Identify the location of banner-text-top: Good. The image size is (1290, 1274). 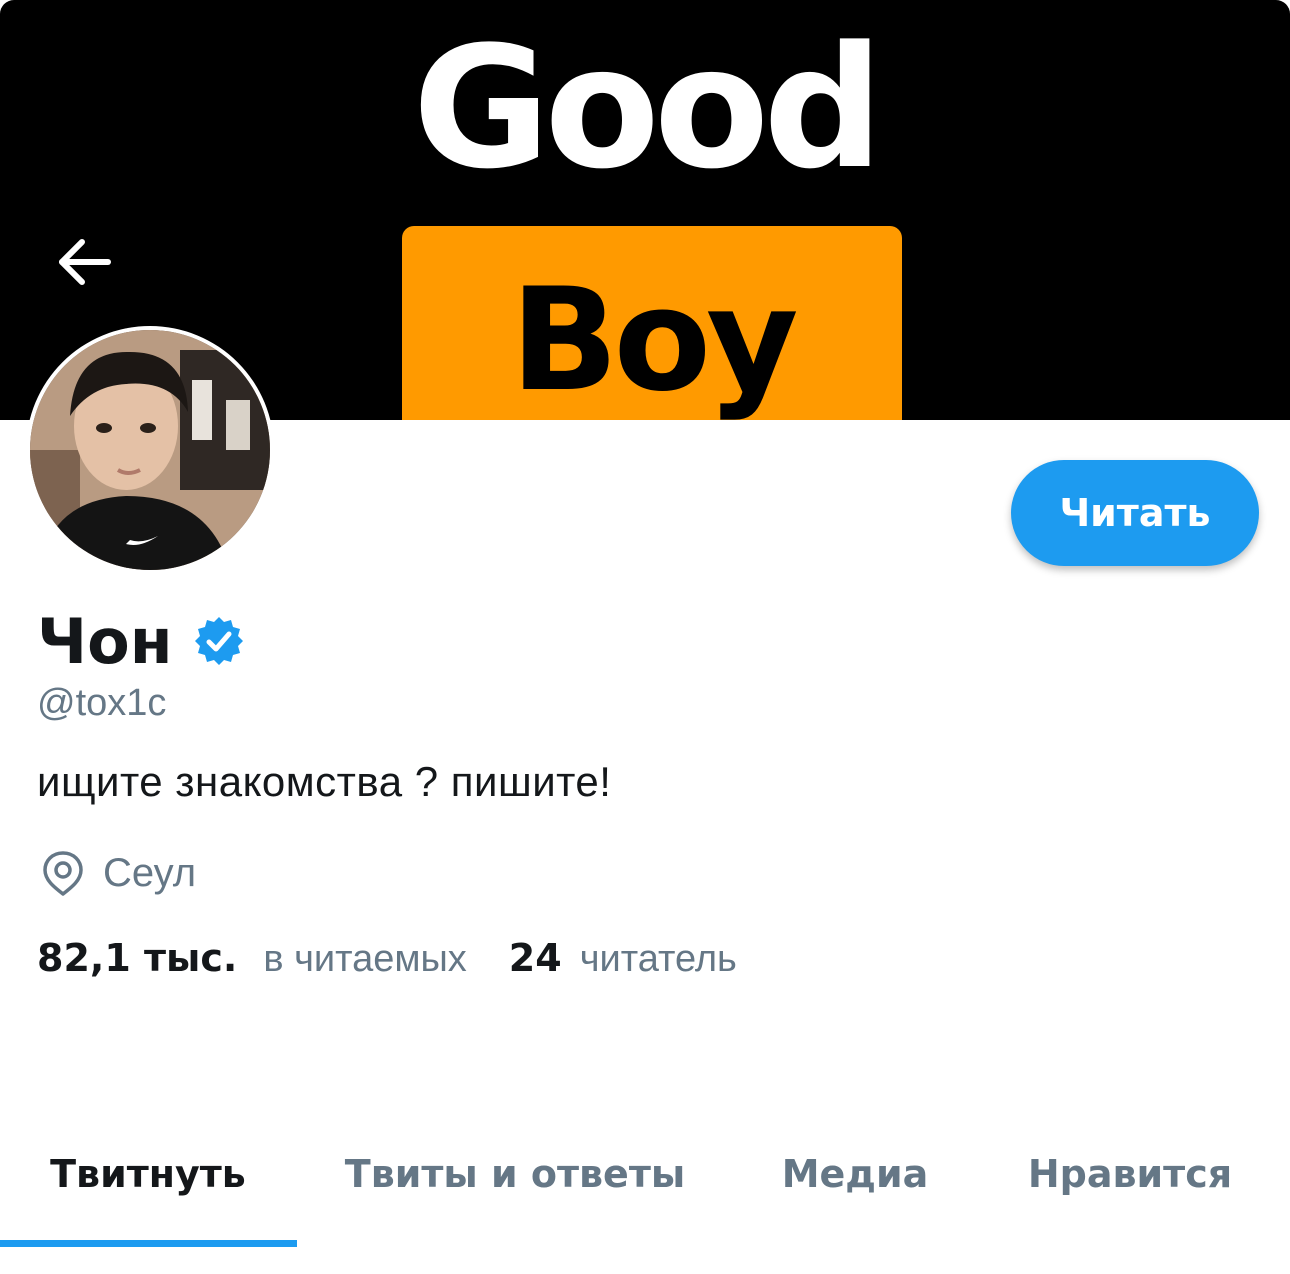
(648, 108).